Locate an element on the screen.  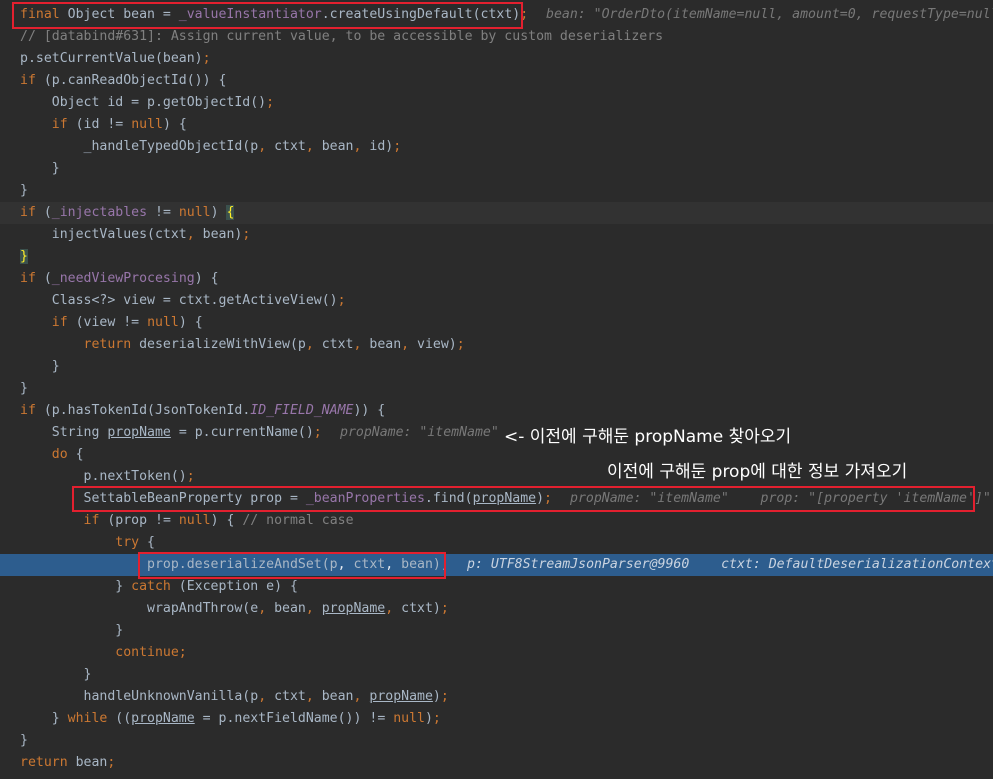
code-line: _handleTypedObjectId(p, ctxt, bean, id); is located at coordinates (496, 147).